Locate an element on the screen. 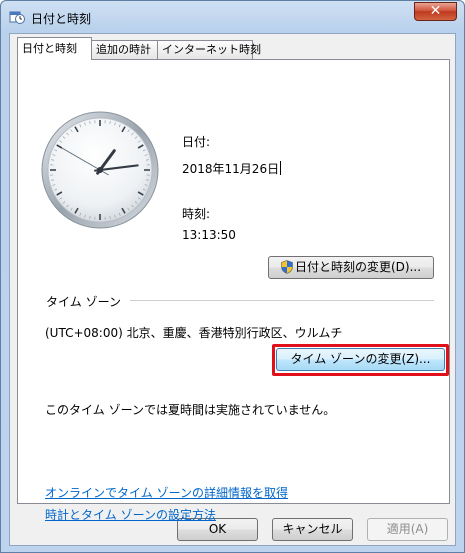  close-button: ✕ is located at coordinates (435, 11).